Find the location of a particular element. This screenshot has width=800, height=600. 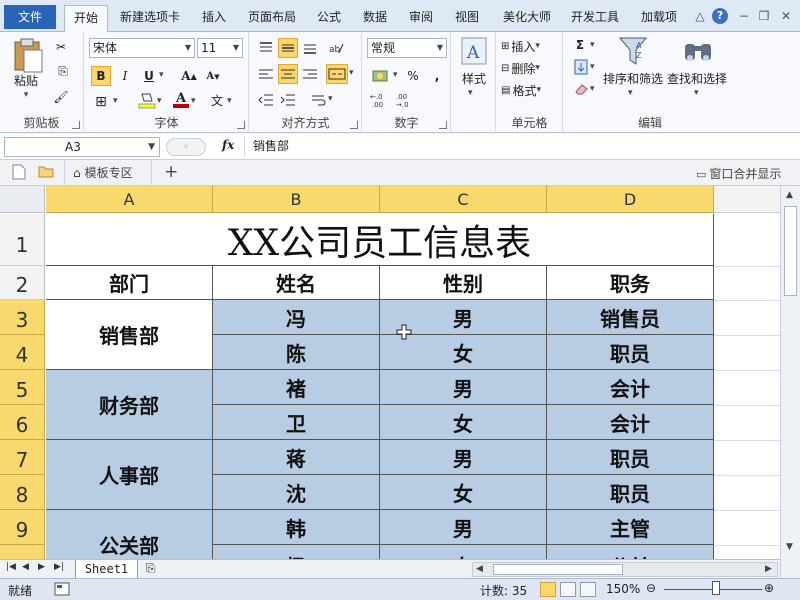

clipboard-dialog-launcher is located at coordinates (76, 125).